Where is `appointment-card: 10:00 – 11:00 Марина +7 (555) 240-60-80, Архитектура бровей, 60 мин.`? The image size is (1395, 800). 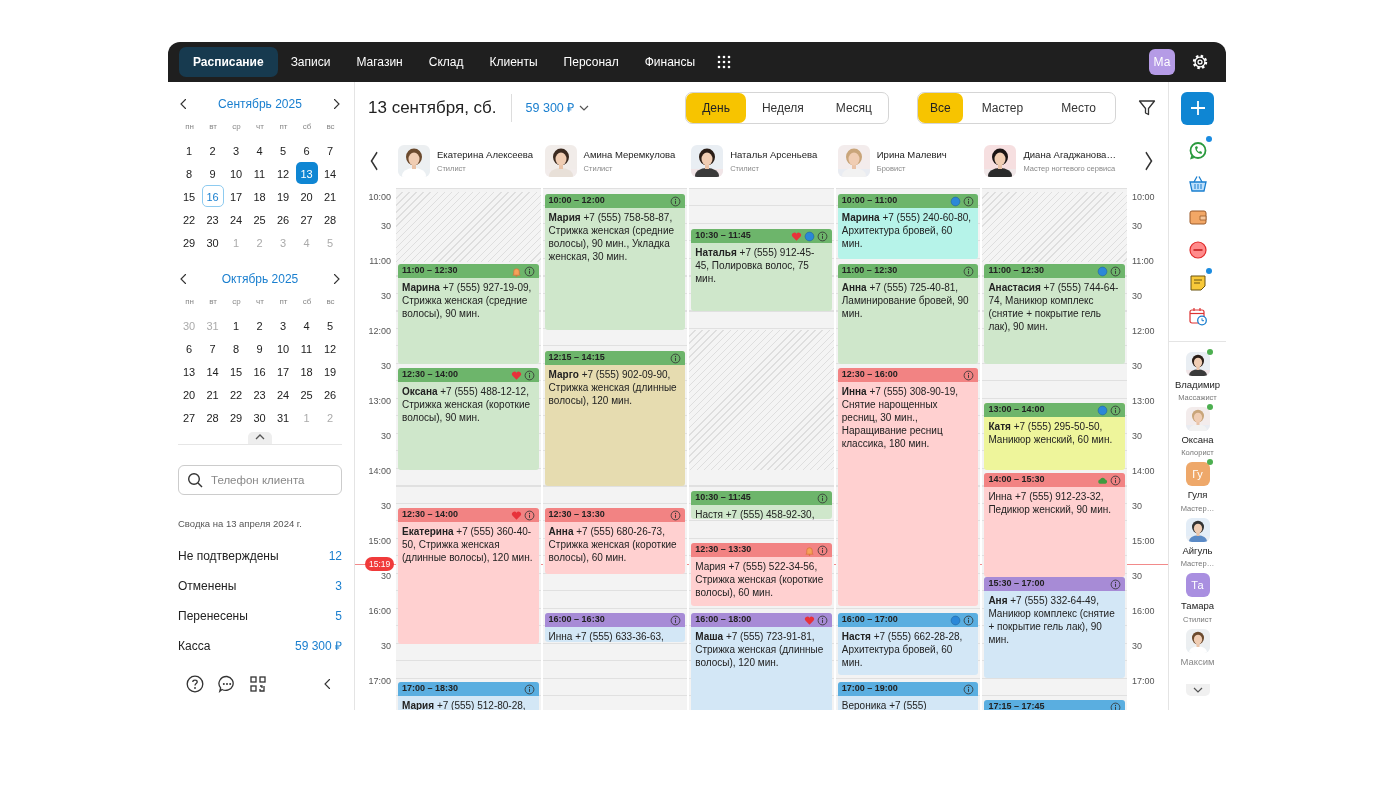
appointment-card: 10:00 – 11:00 Марина +7 (555) 240-60-80, Архитектура бровей, 60 мин. is located at coordinates (908, 226).